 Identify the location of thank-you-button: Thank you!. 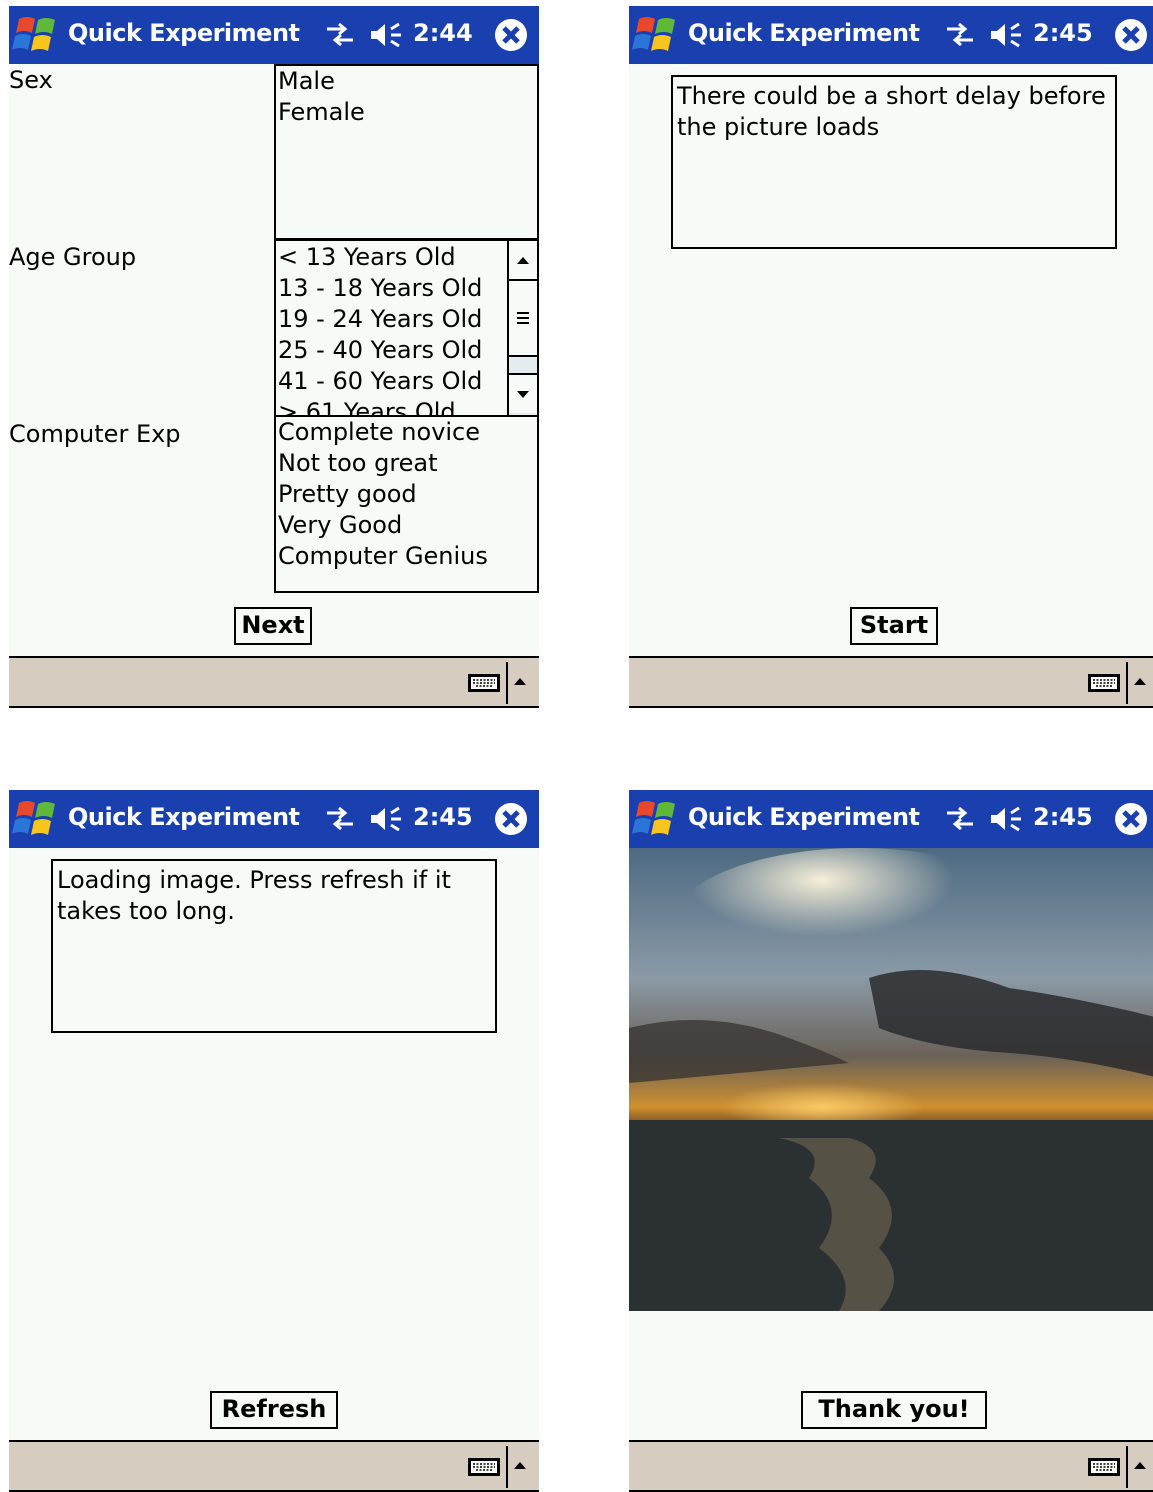
(894, 1410).